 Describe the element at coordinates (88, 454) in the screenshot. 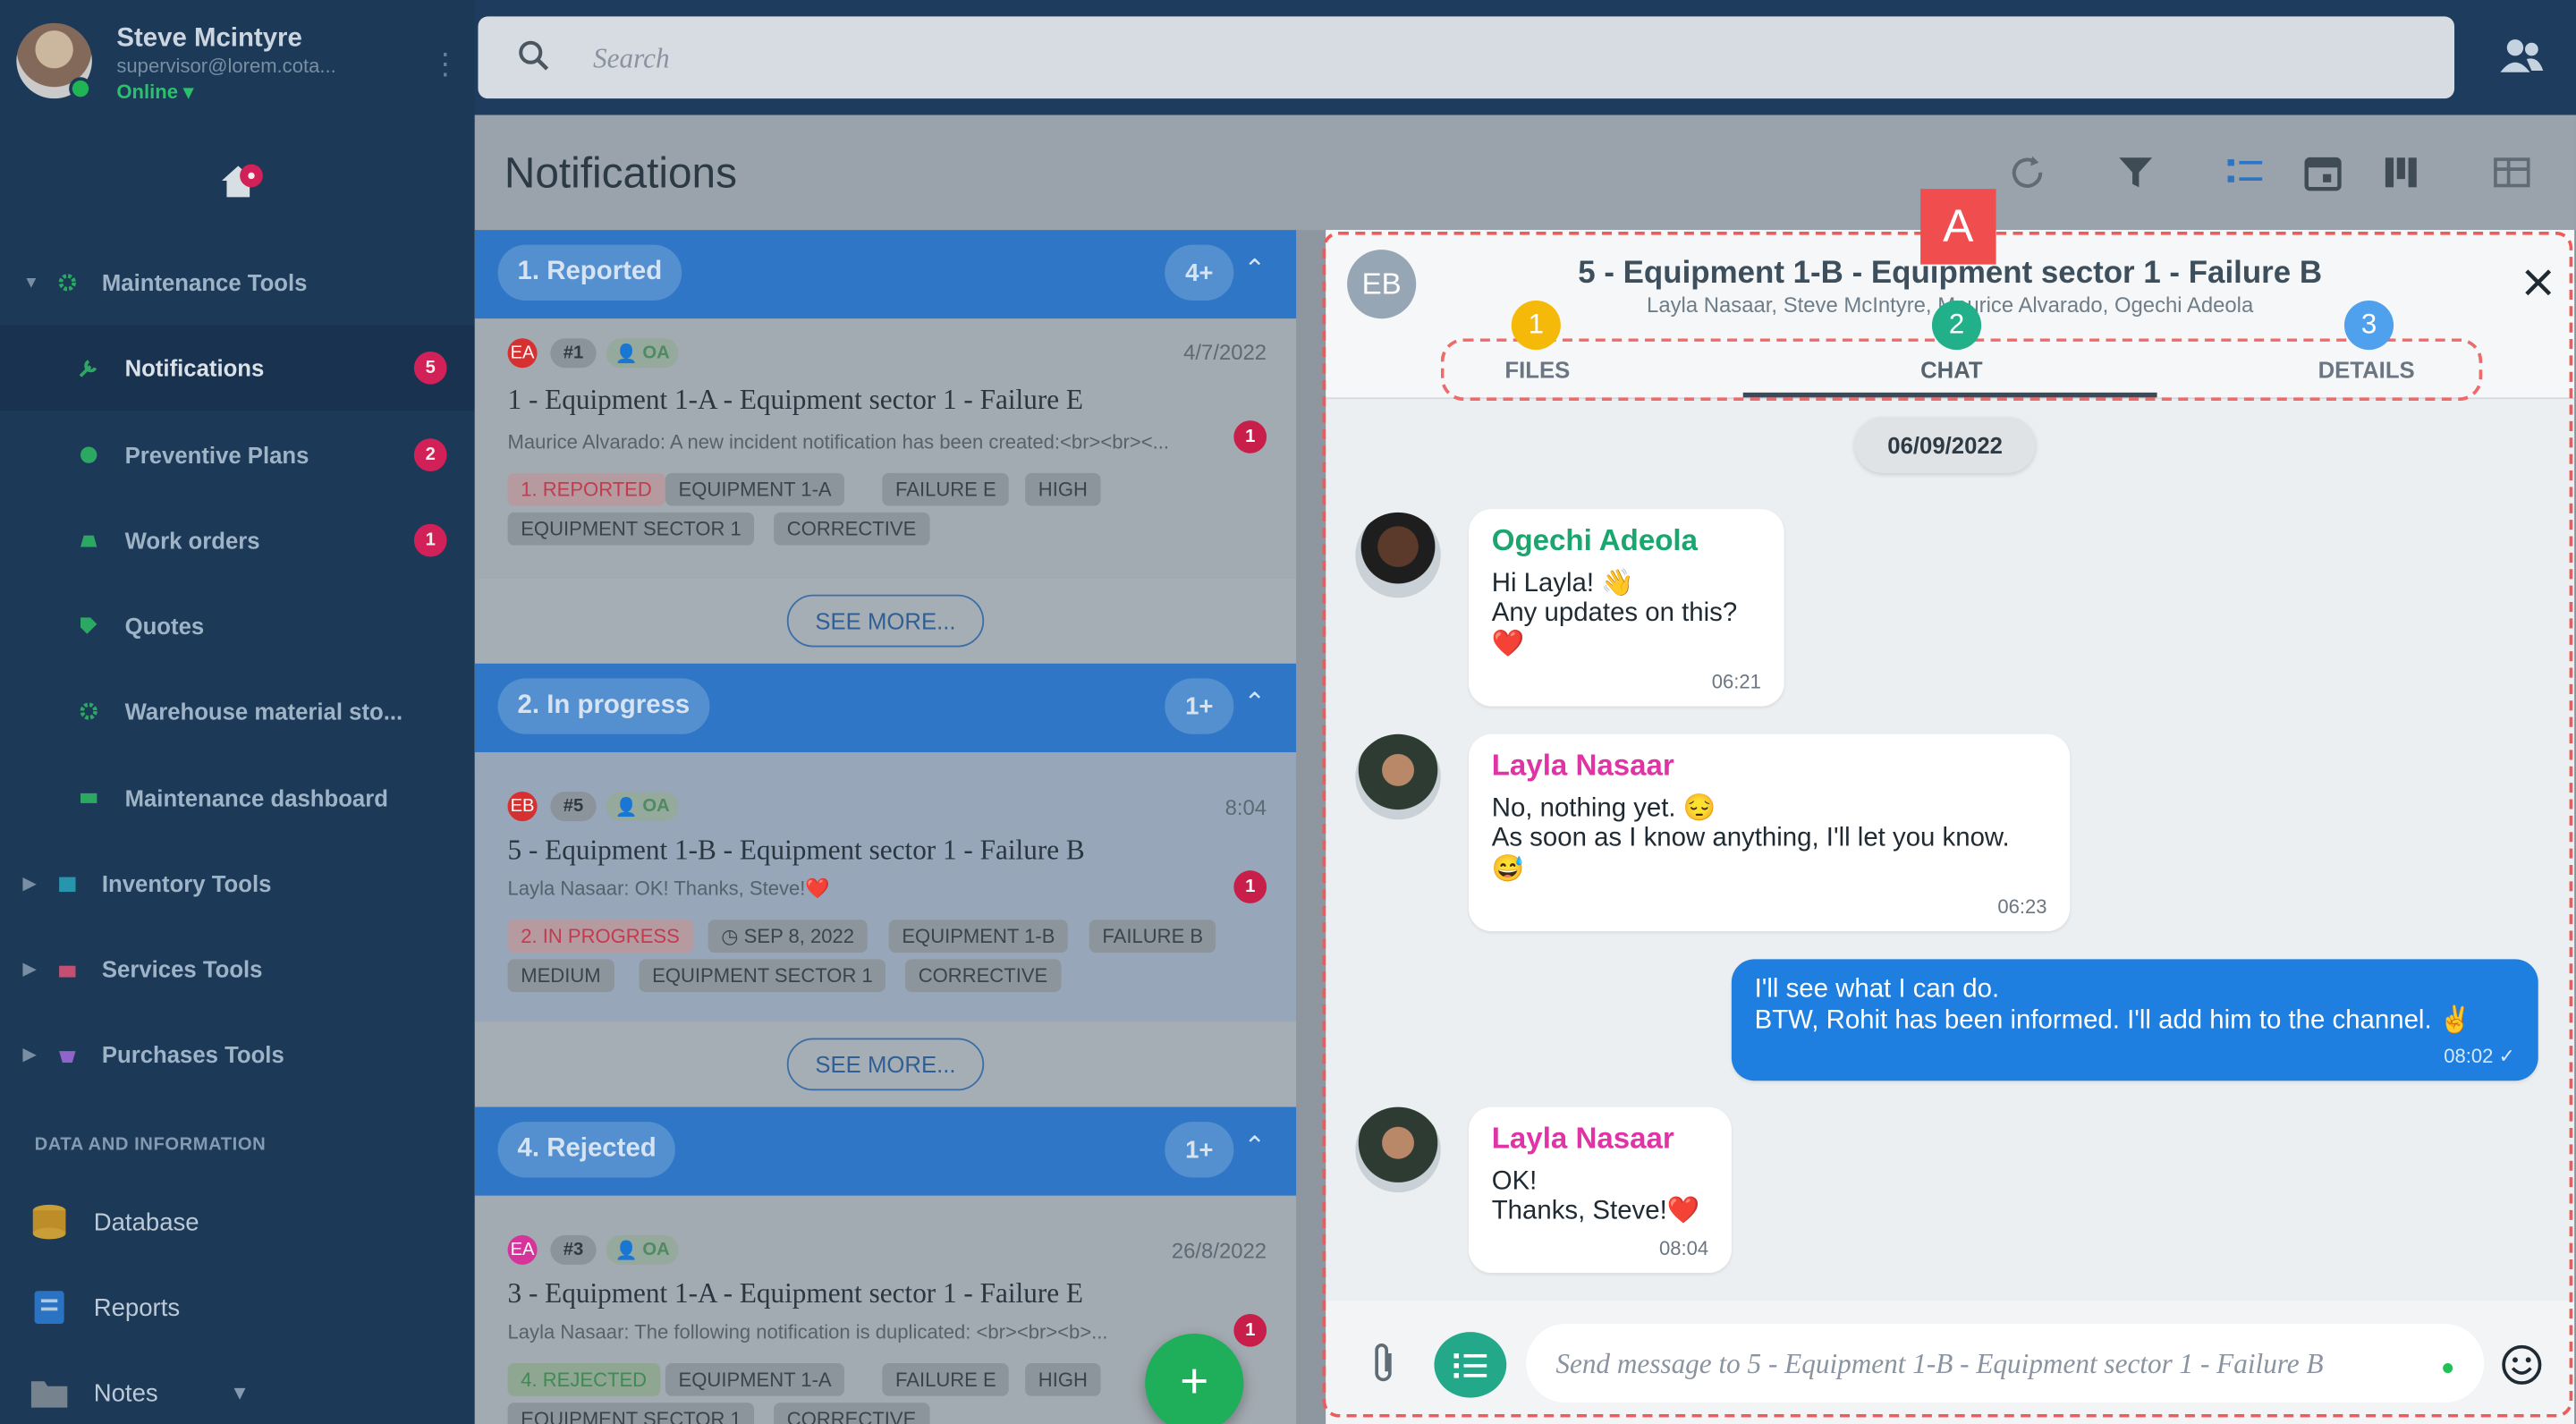

I see `globe-icon` at that location.